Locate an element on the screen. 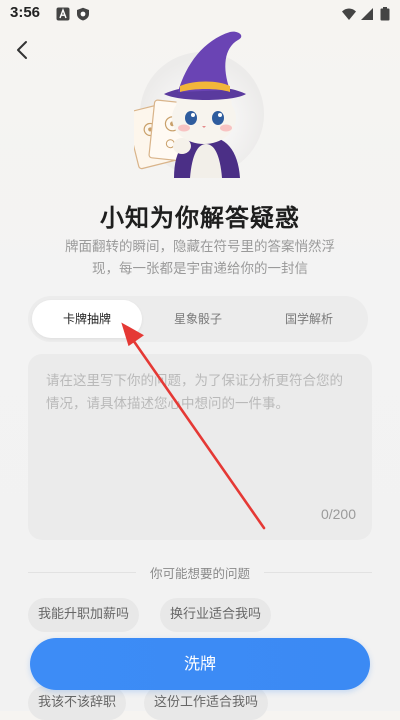  status-bar: 3:56 is located at coordinates (200, 14).